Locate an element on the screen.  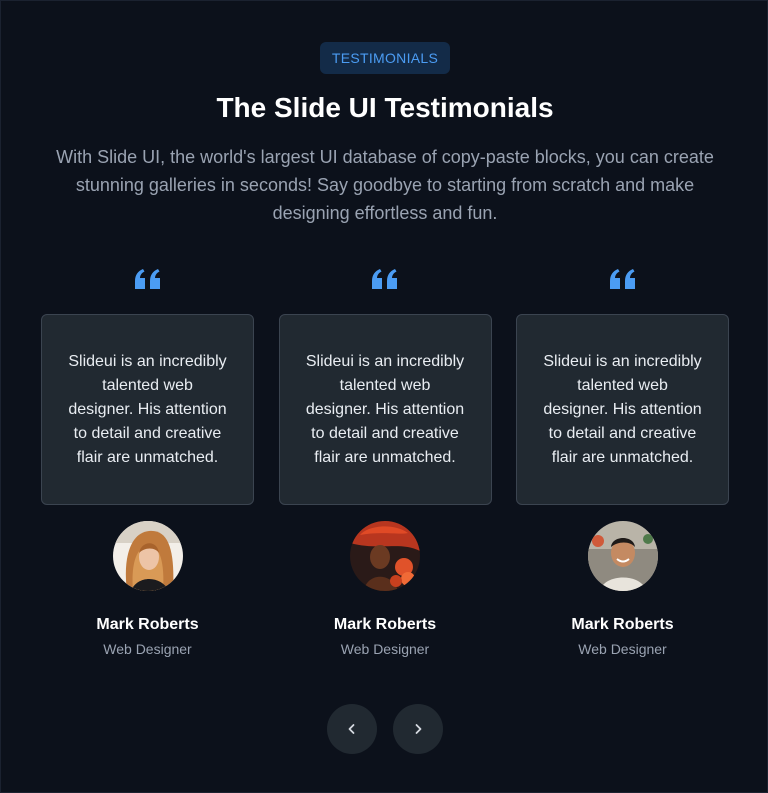
carousel-nav is located at coordinates (384, 729).